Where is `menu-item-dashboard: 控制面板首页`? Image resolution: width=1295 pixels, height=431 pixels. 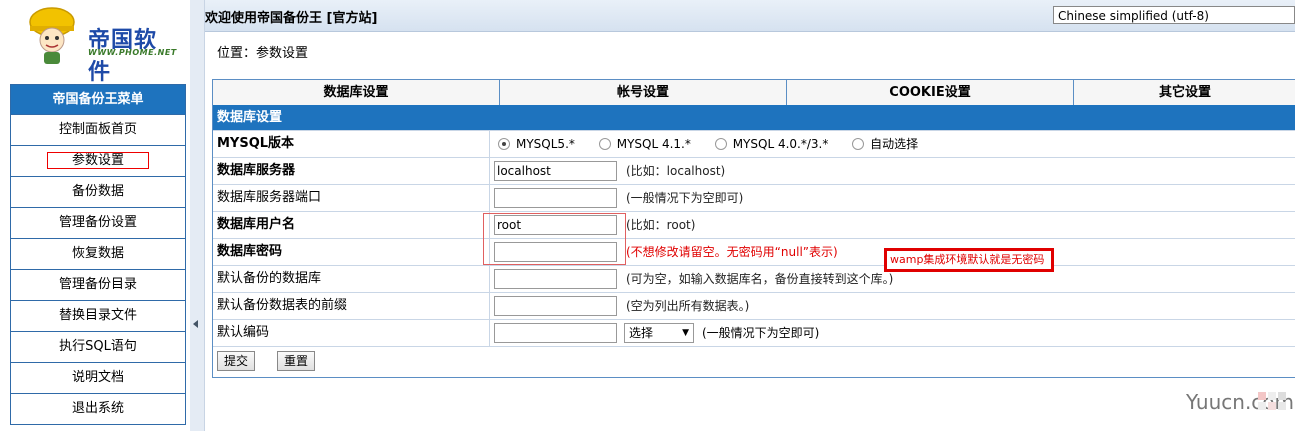 menu-item-dashboard: 控制面板首页 is located at coordinates (98, 129).